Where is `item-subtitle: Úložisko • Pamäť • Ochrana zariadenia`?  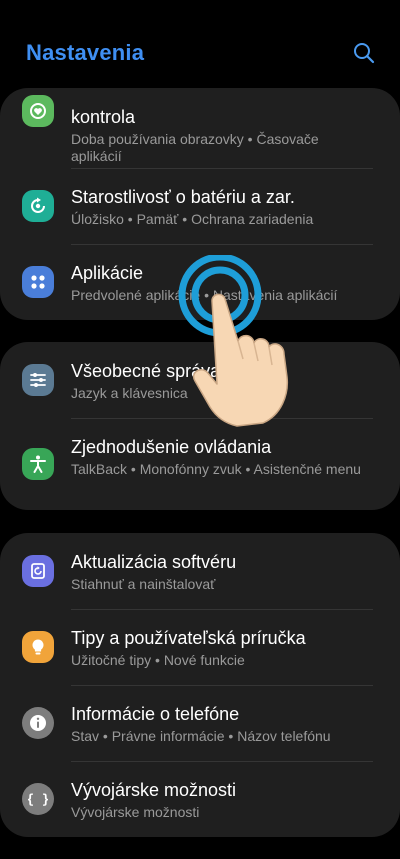 item-subtitle: Úložisko • Pamäť • Ochrana zariadenia is located at coordinates (192, 219).